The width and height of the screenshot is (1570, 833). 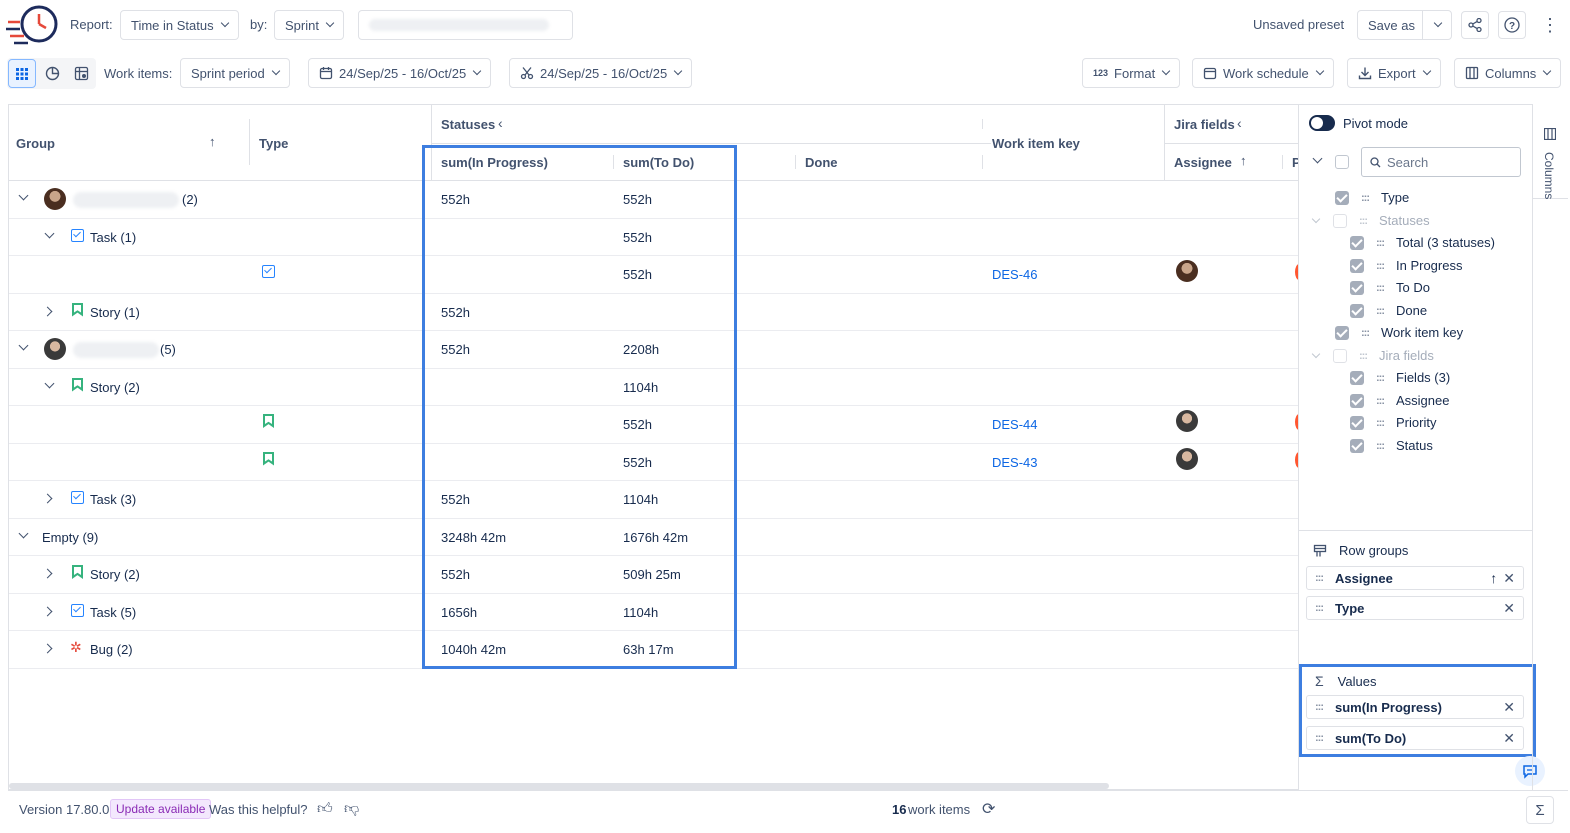 What do you see at coordinates (653, 575) in the screenshot?
I see `table-row: Story (2) 552h 509h 25m` at bounding box center [653, 575].